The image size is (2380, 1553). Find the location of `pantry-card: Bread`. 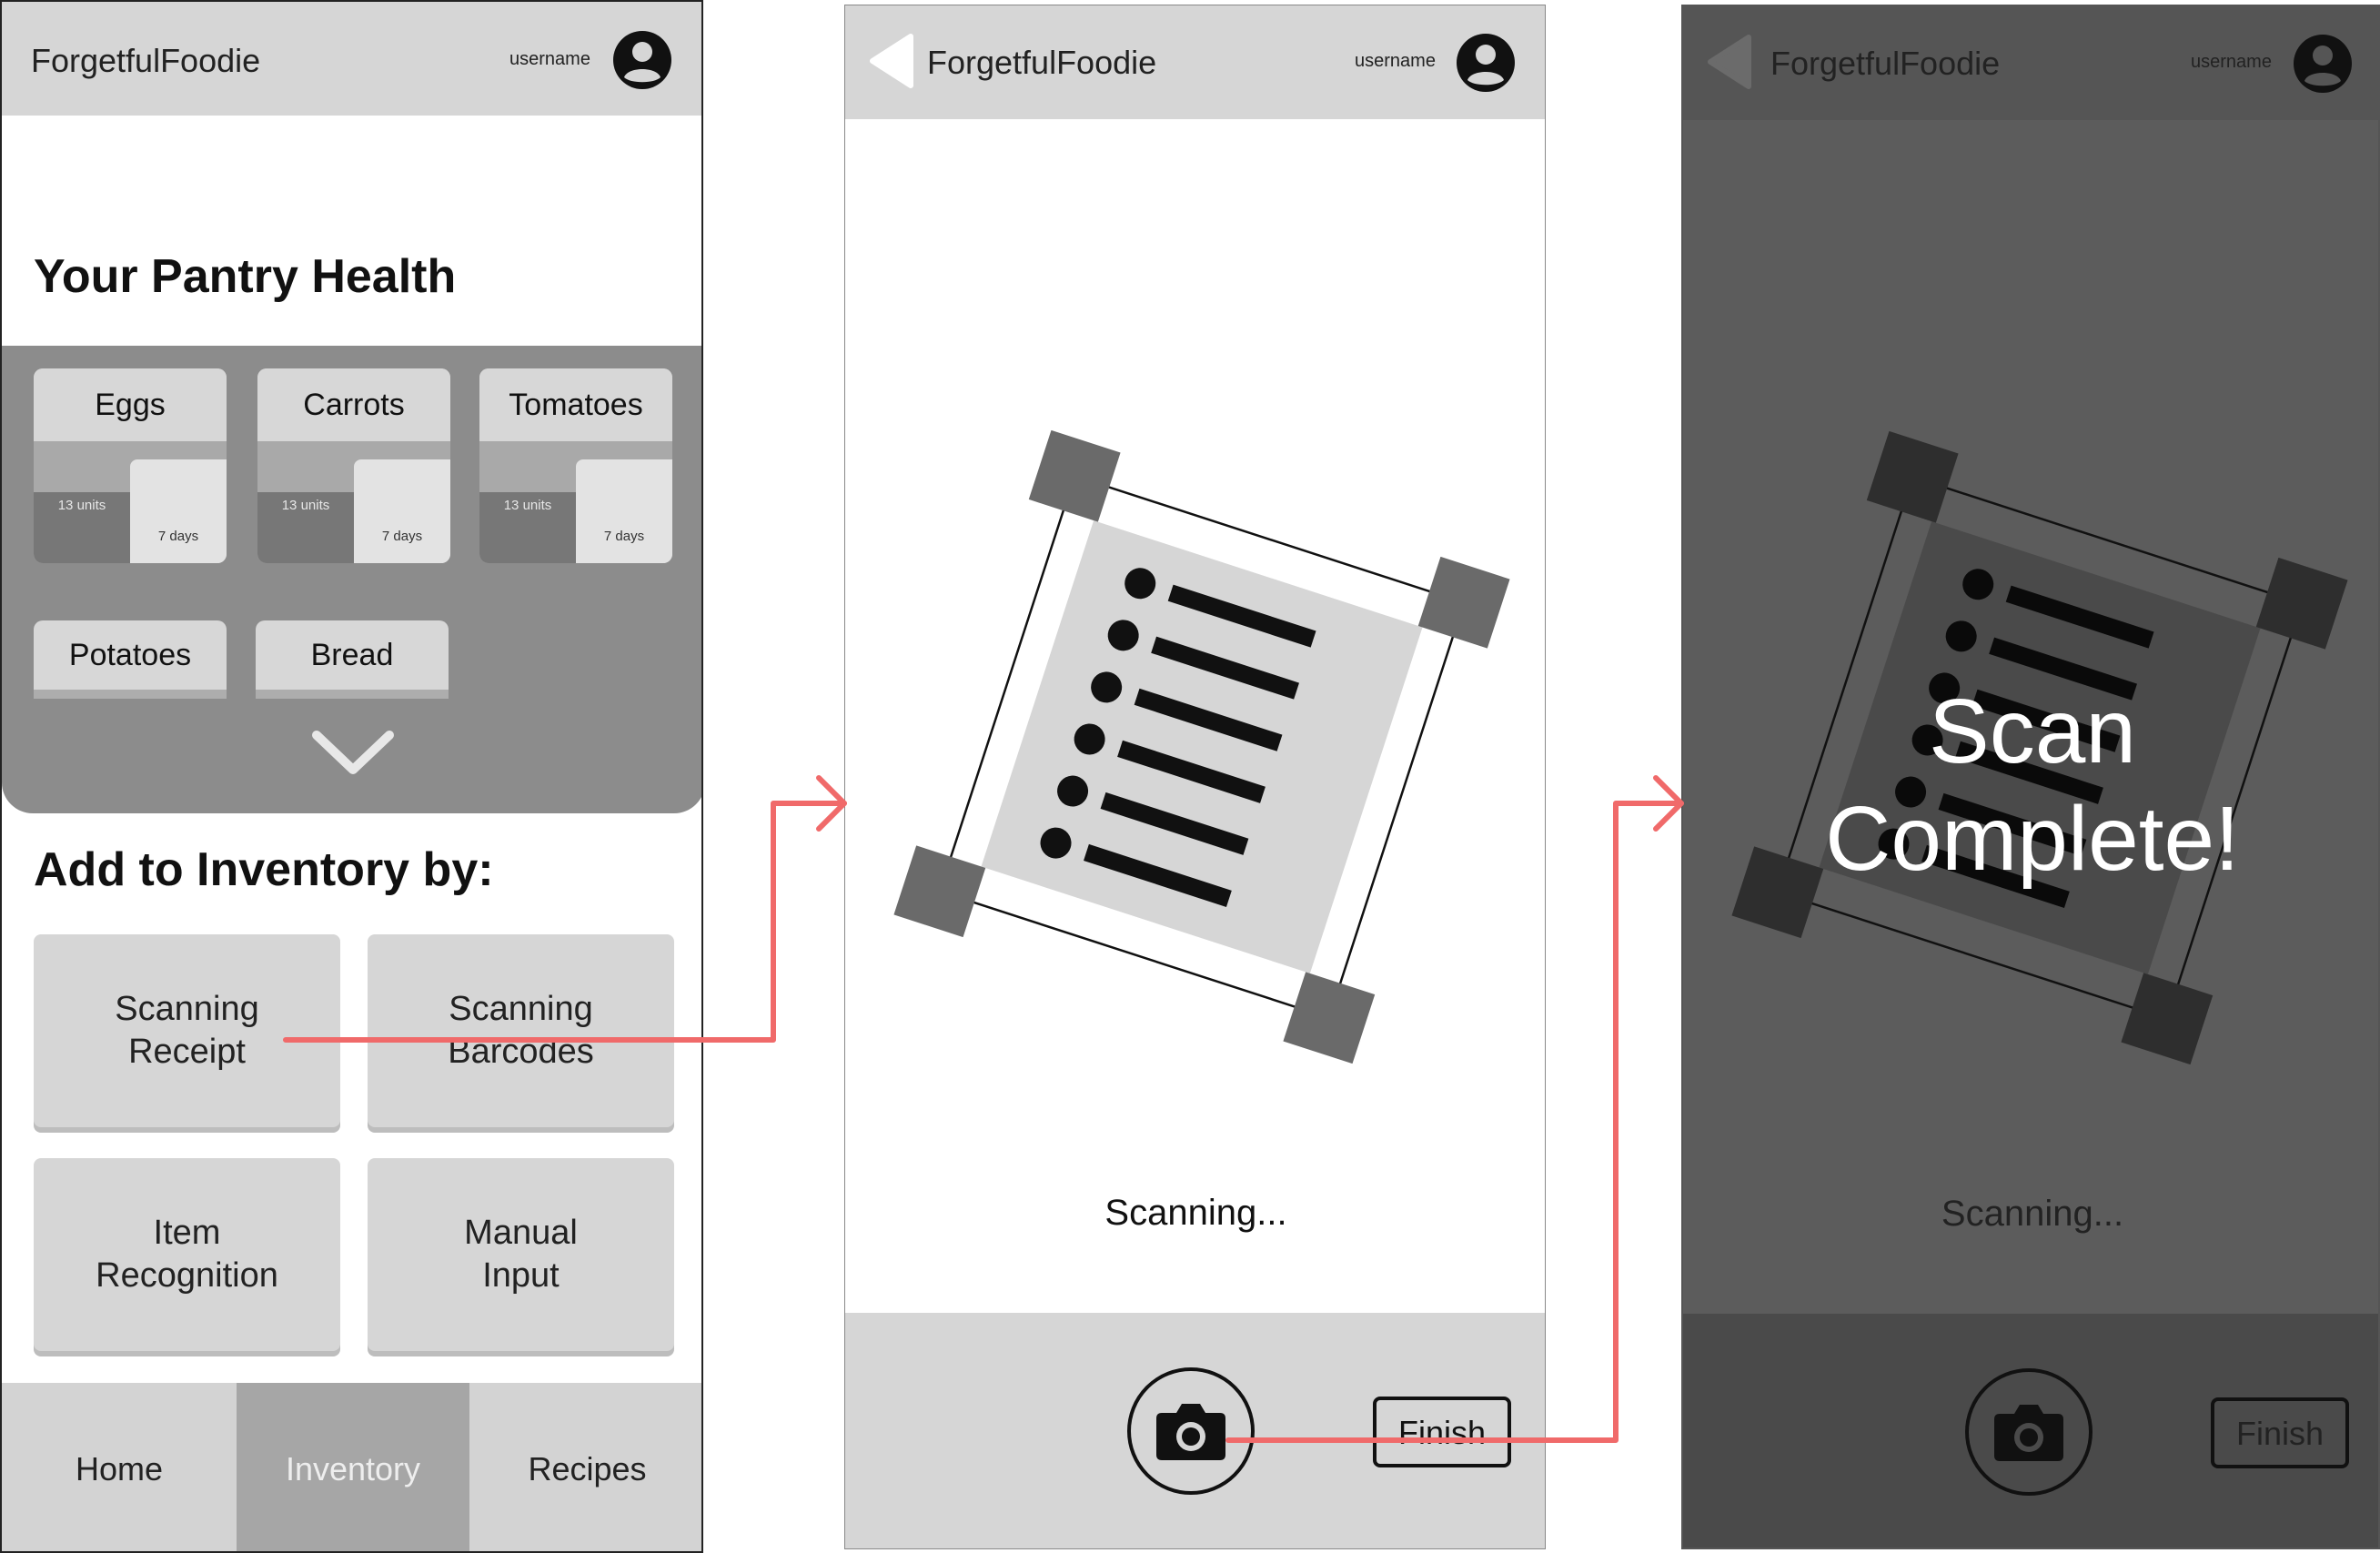

pantry-card: Bread is located at coordinates (352, 659).